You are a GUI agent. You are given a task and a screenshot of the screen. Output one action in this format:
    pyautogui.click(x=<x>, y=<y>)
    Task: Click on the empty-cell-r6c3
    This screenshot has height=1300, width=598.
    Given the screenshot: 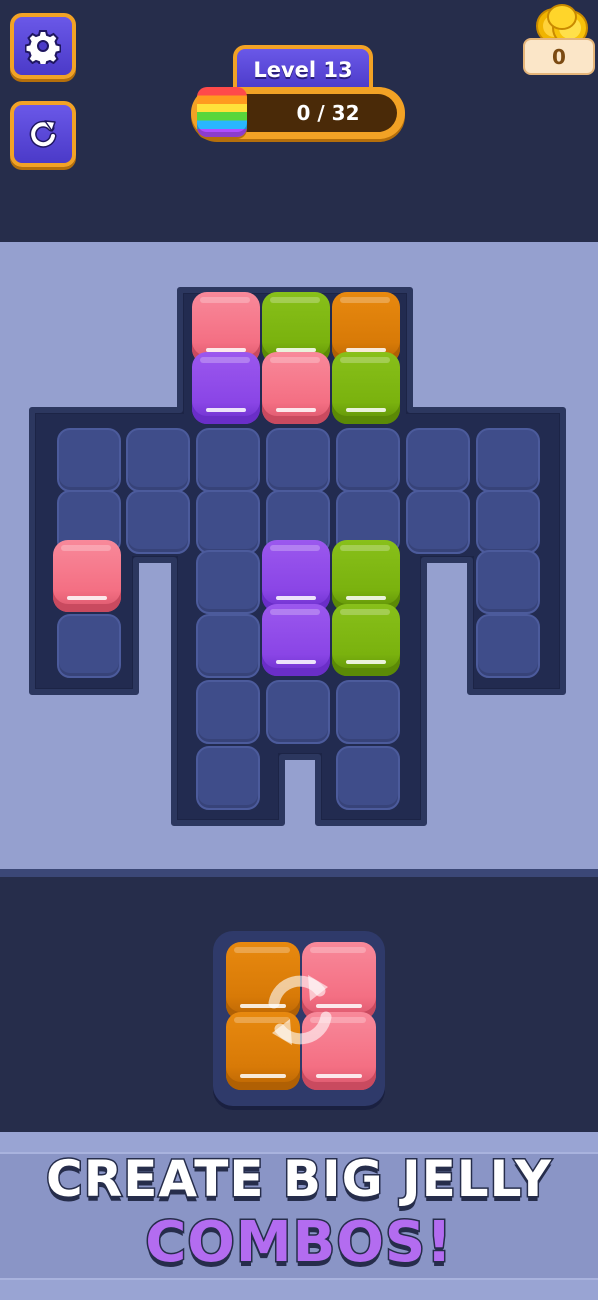 What is the action you would take?
    pyautogui.click(x=298, y=712)
    